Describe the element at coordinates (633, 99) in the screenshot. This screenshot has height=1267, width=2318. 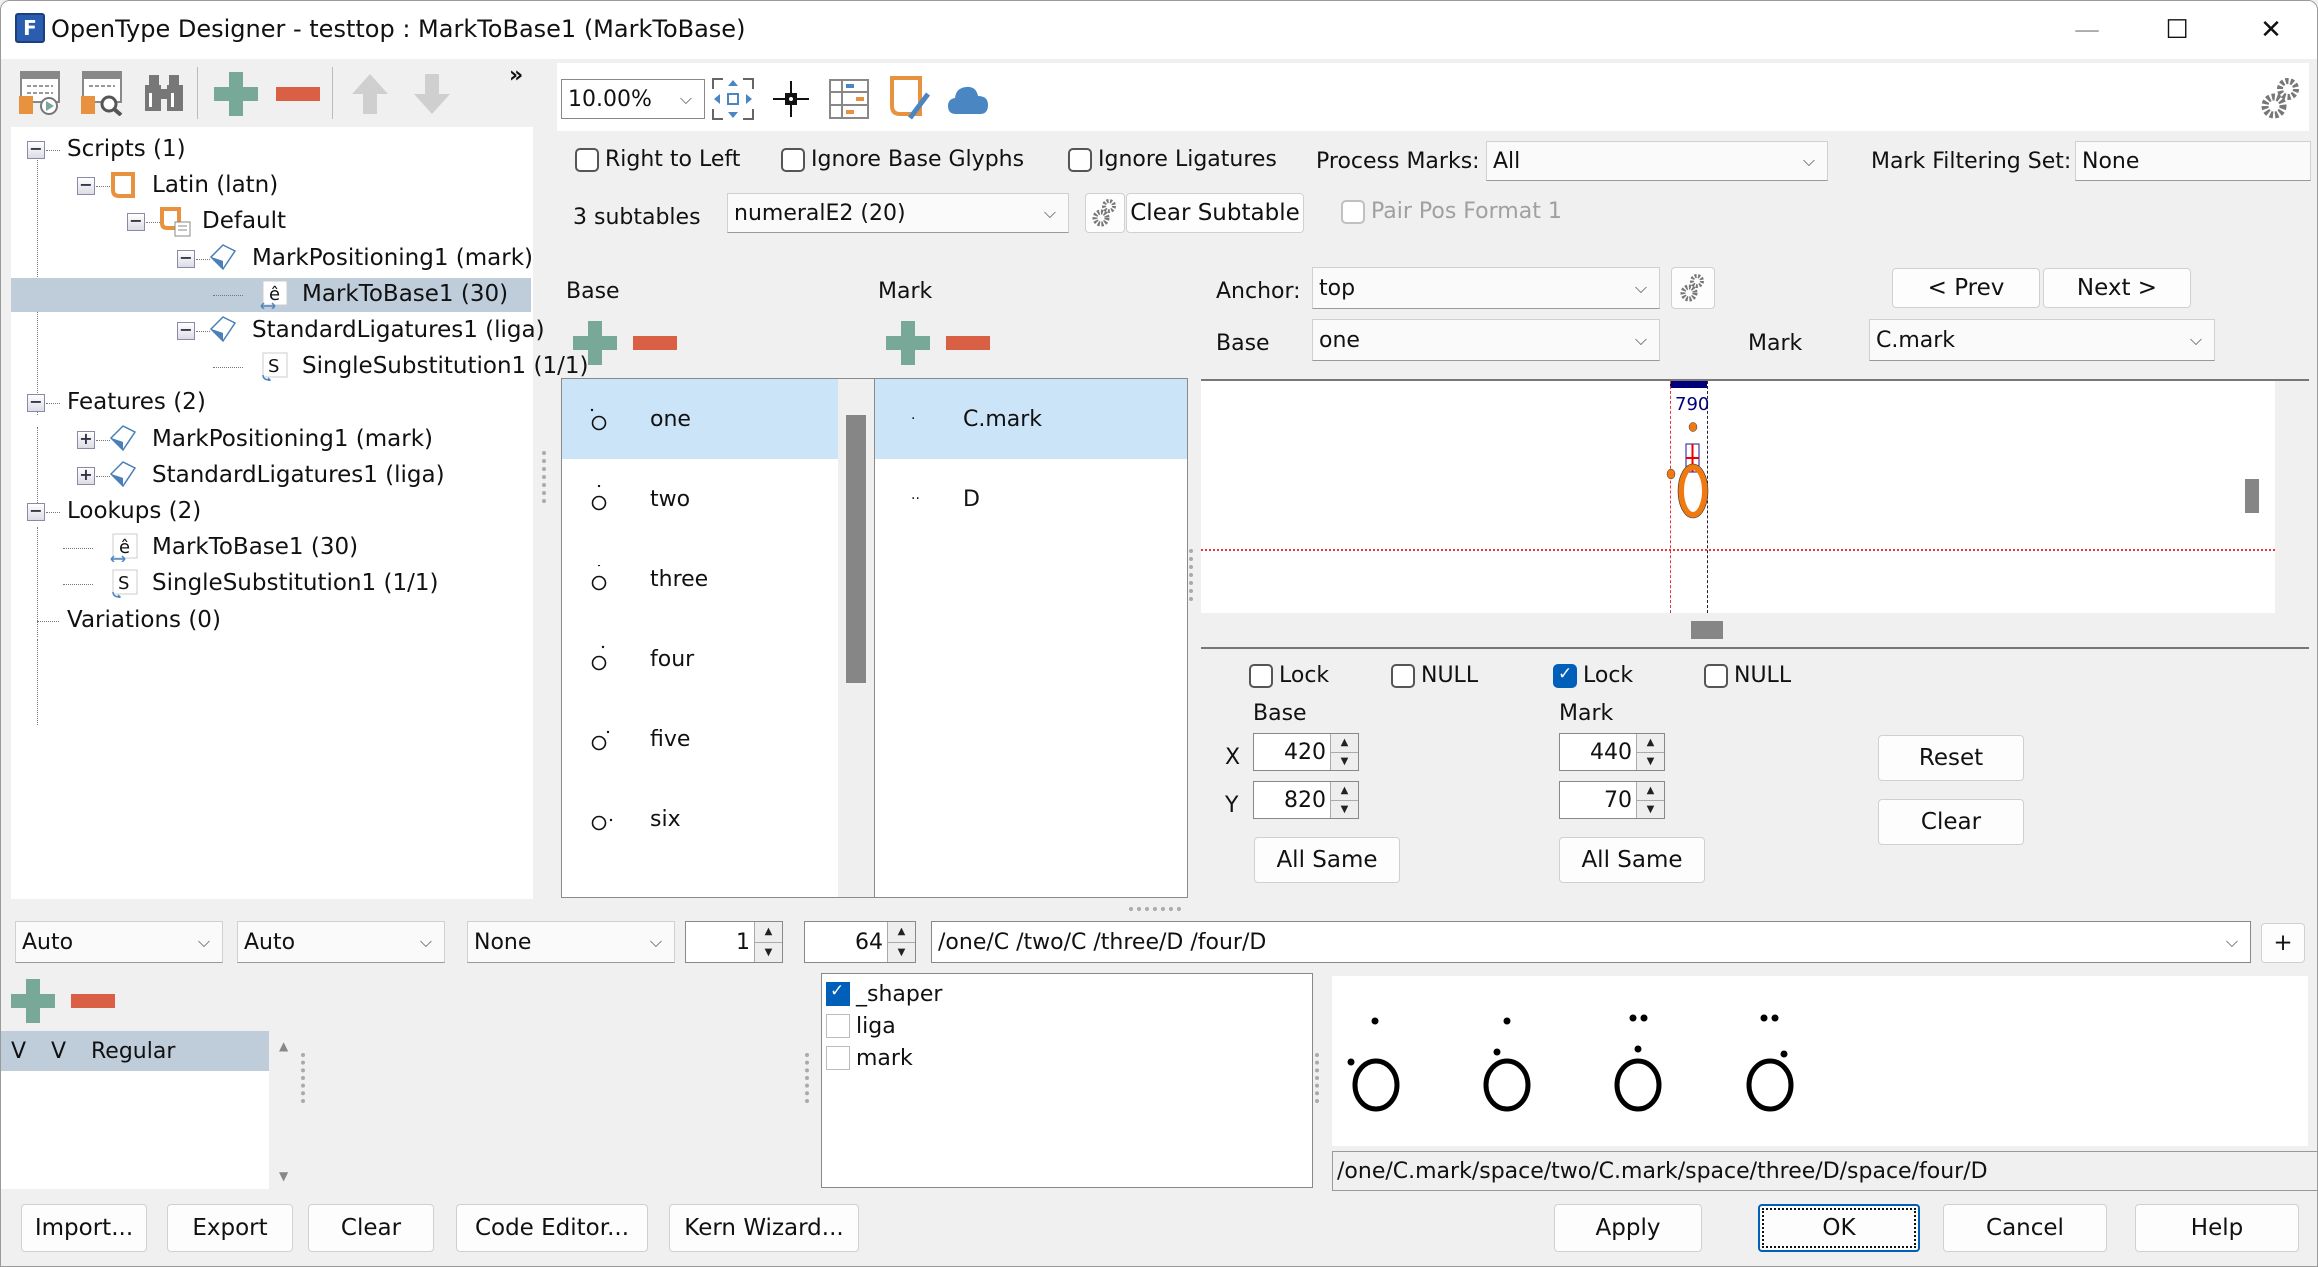
I see `zoom-combo: 10.00% ⌵` at that location.